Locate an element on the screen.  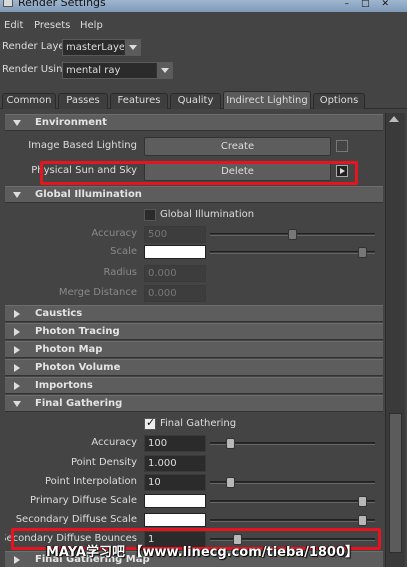
global-illumination-label: Global Illumination is located at coordinates (207, 214).